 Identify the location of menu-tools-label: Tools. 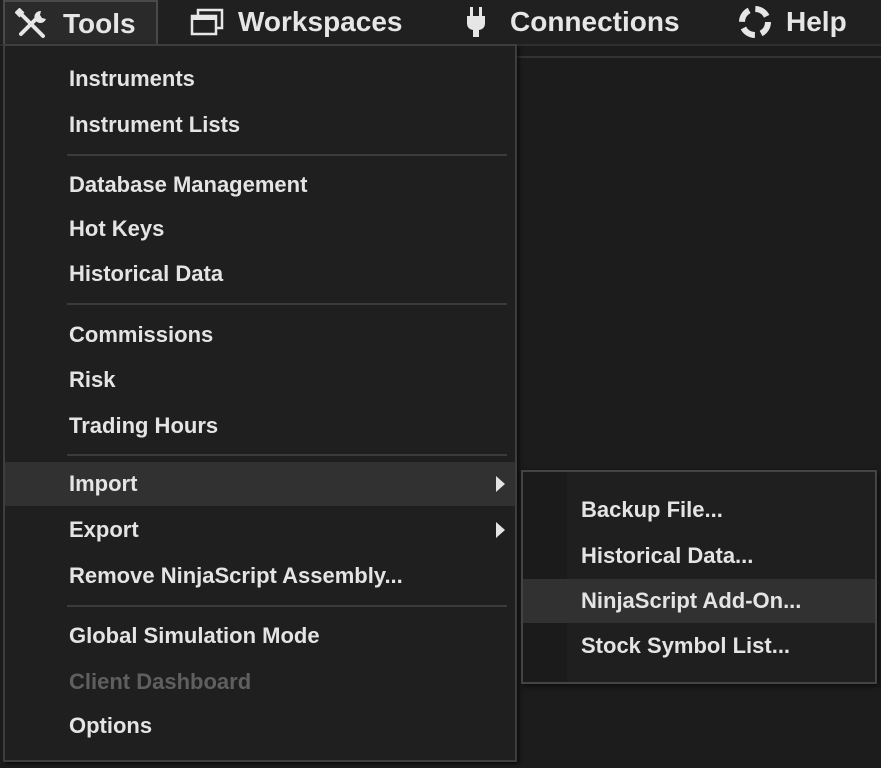
(99, 23).